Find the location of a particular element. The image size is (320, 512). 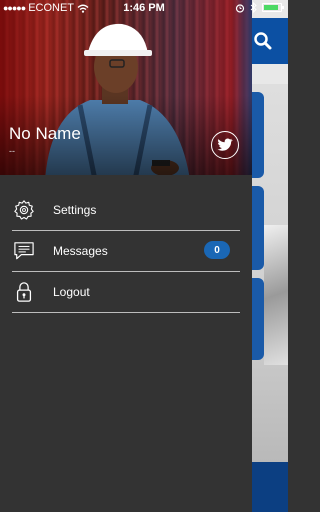

menu-item-logout: Logout is located at coordinates (126, 292).